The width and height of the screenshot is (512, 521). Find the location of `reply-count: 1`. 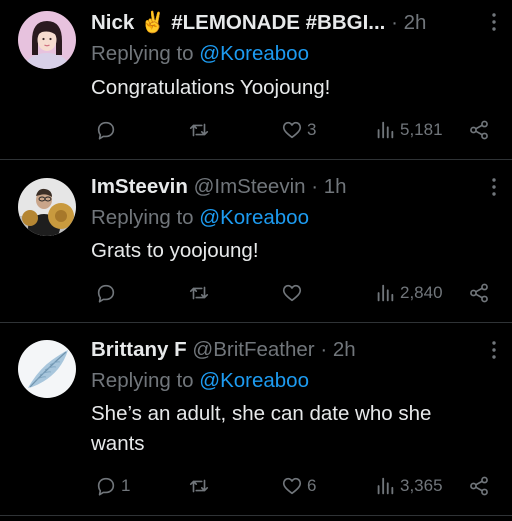

reply-count: 1 is located at coordinates (126, 485).